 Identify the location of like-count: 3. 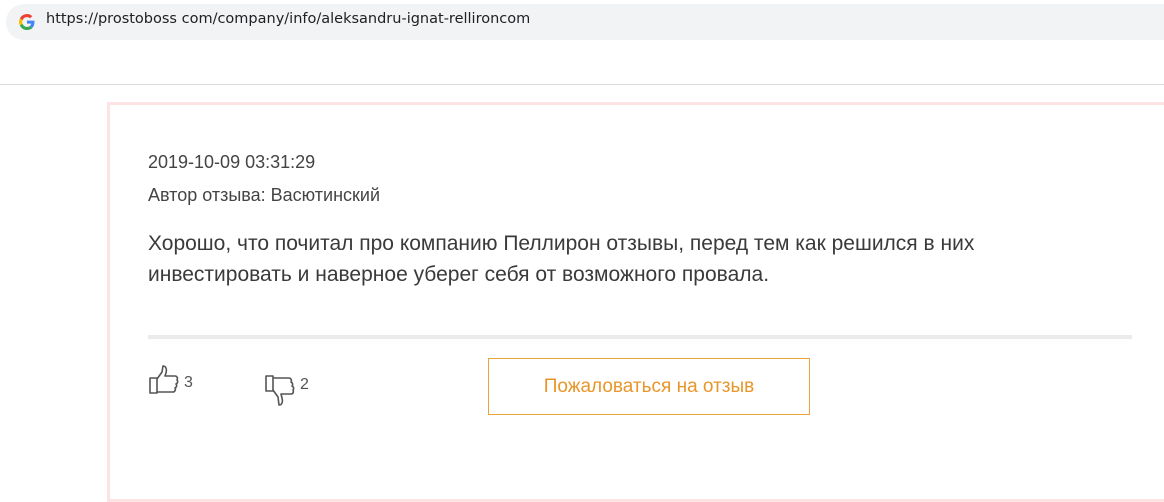
(188, 382).